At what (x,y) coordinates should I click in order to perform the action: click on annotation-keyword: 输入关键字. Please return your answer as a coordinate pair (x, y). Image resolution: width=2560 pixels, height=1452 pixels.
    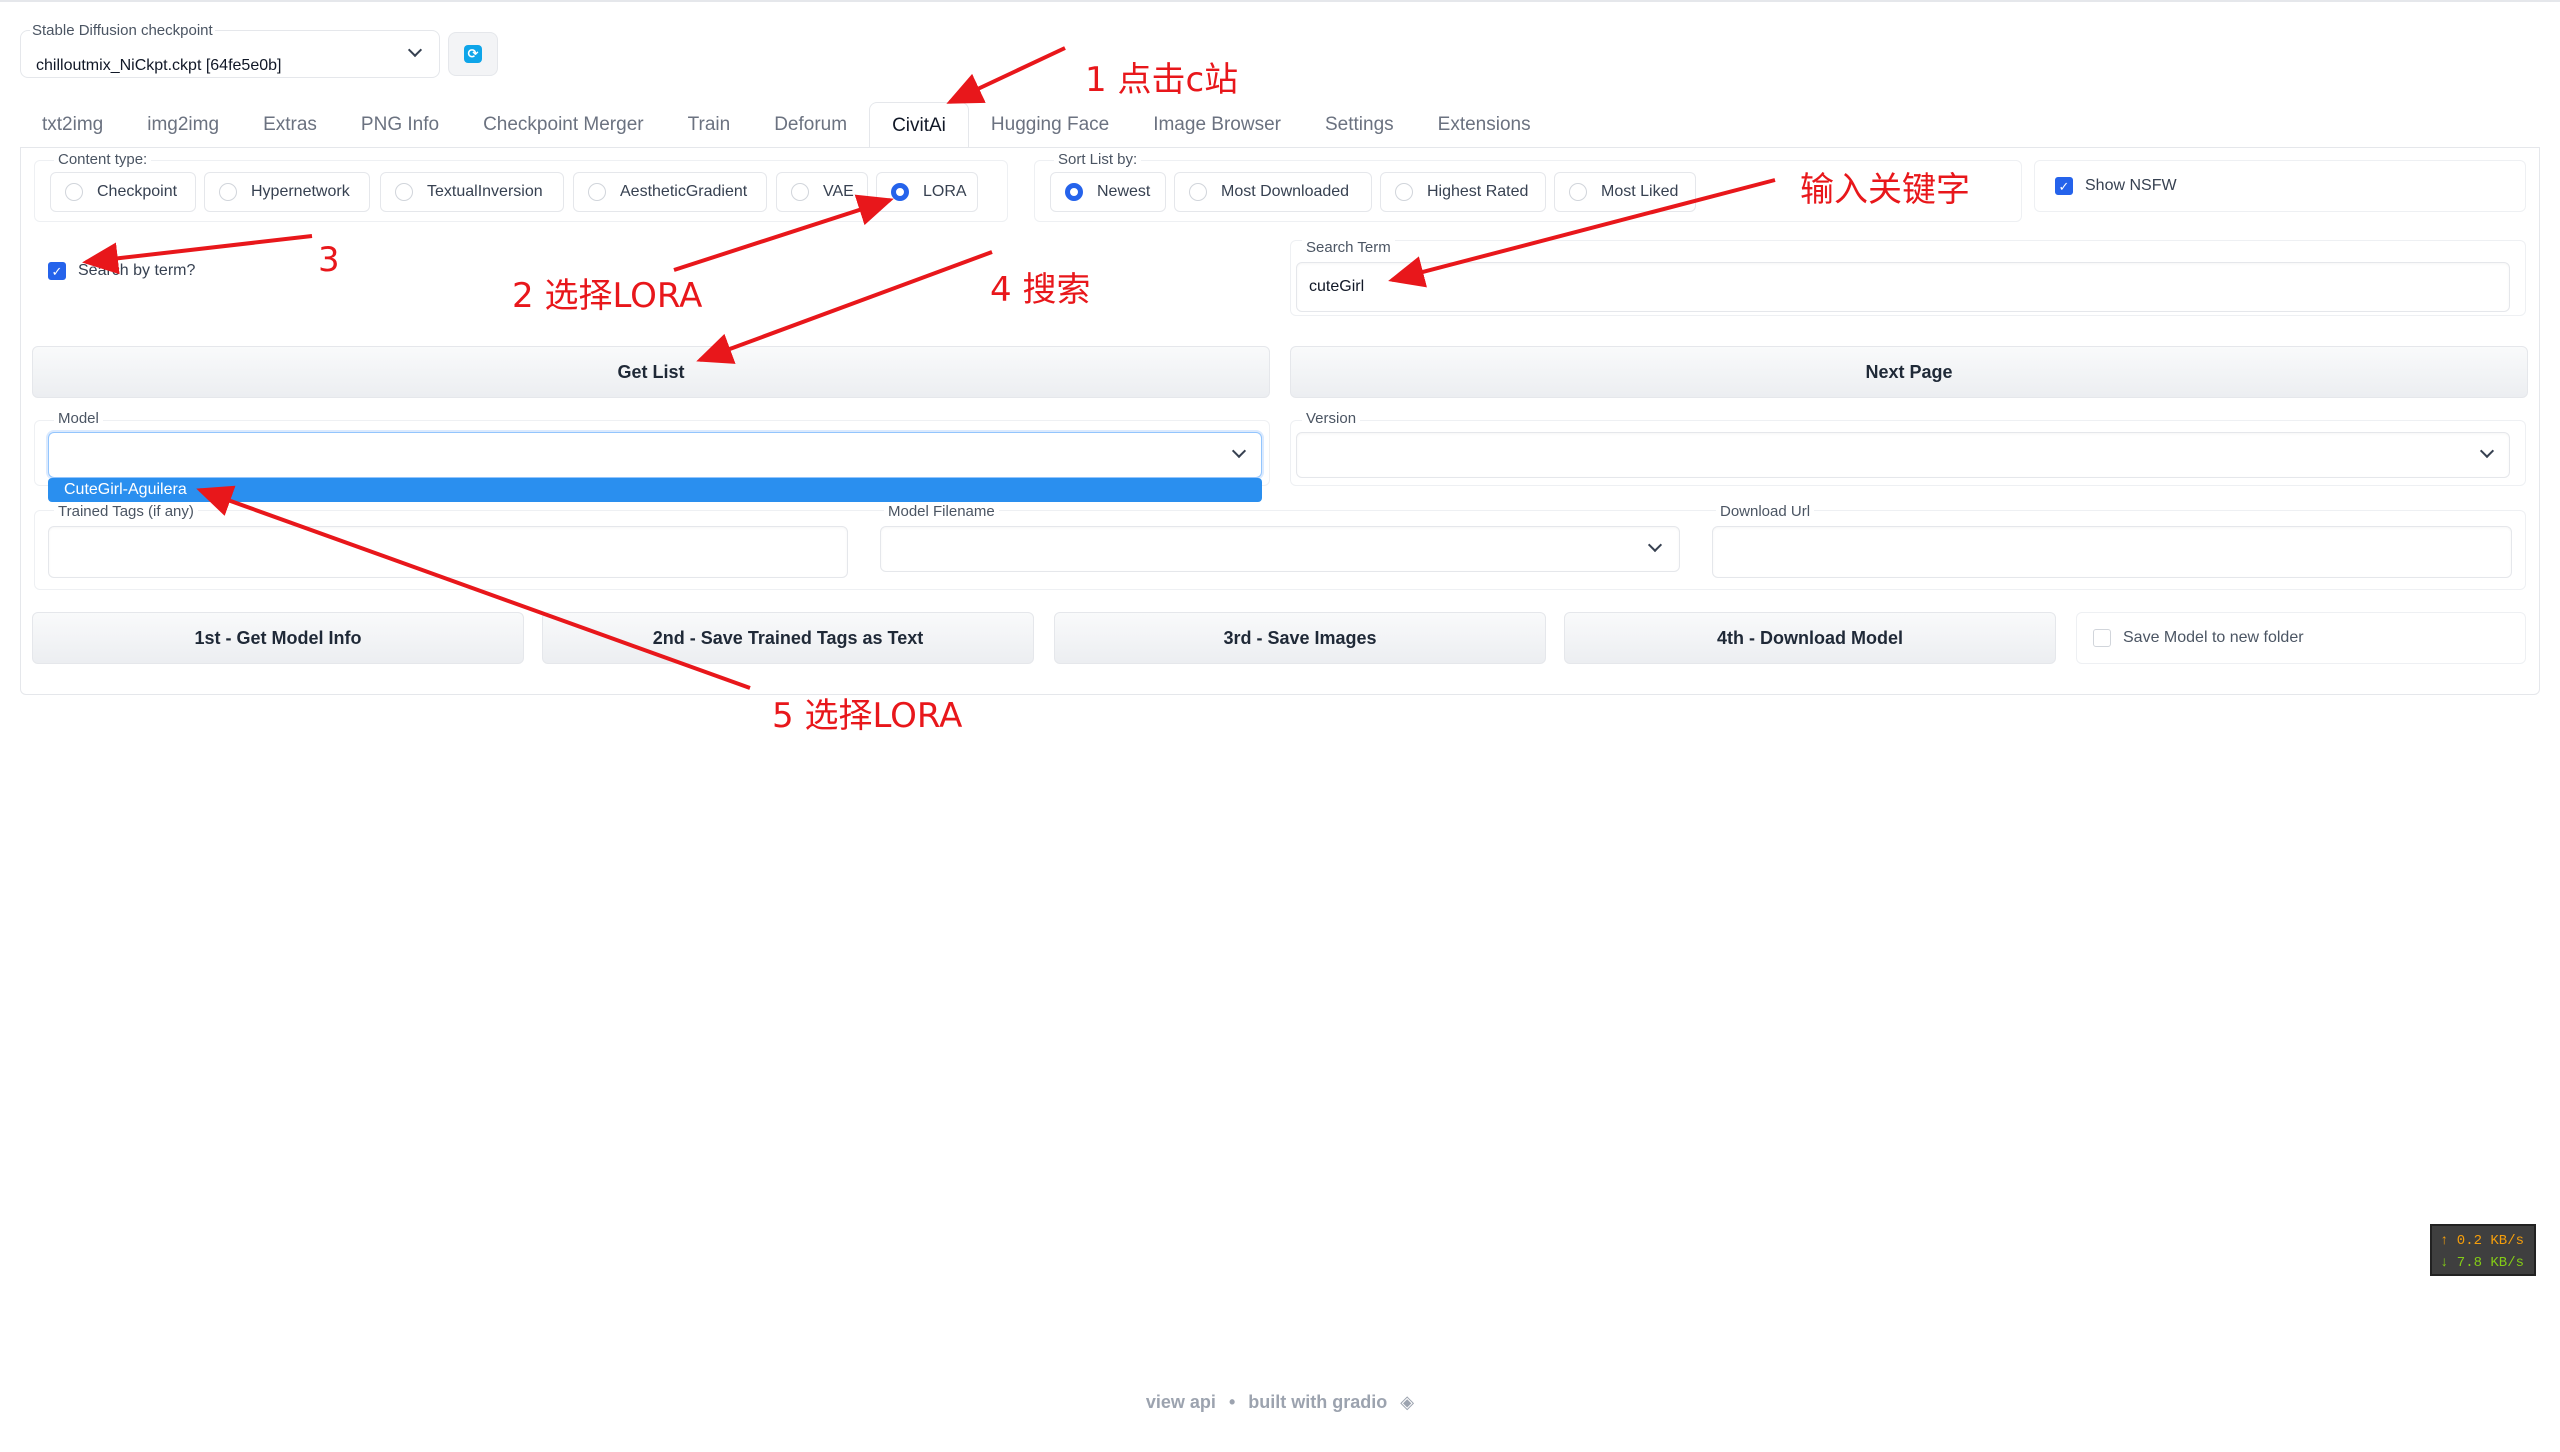
    Looking at the image, I should click on (1885, 190).